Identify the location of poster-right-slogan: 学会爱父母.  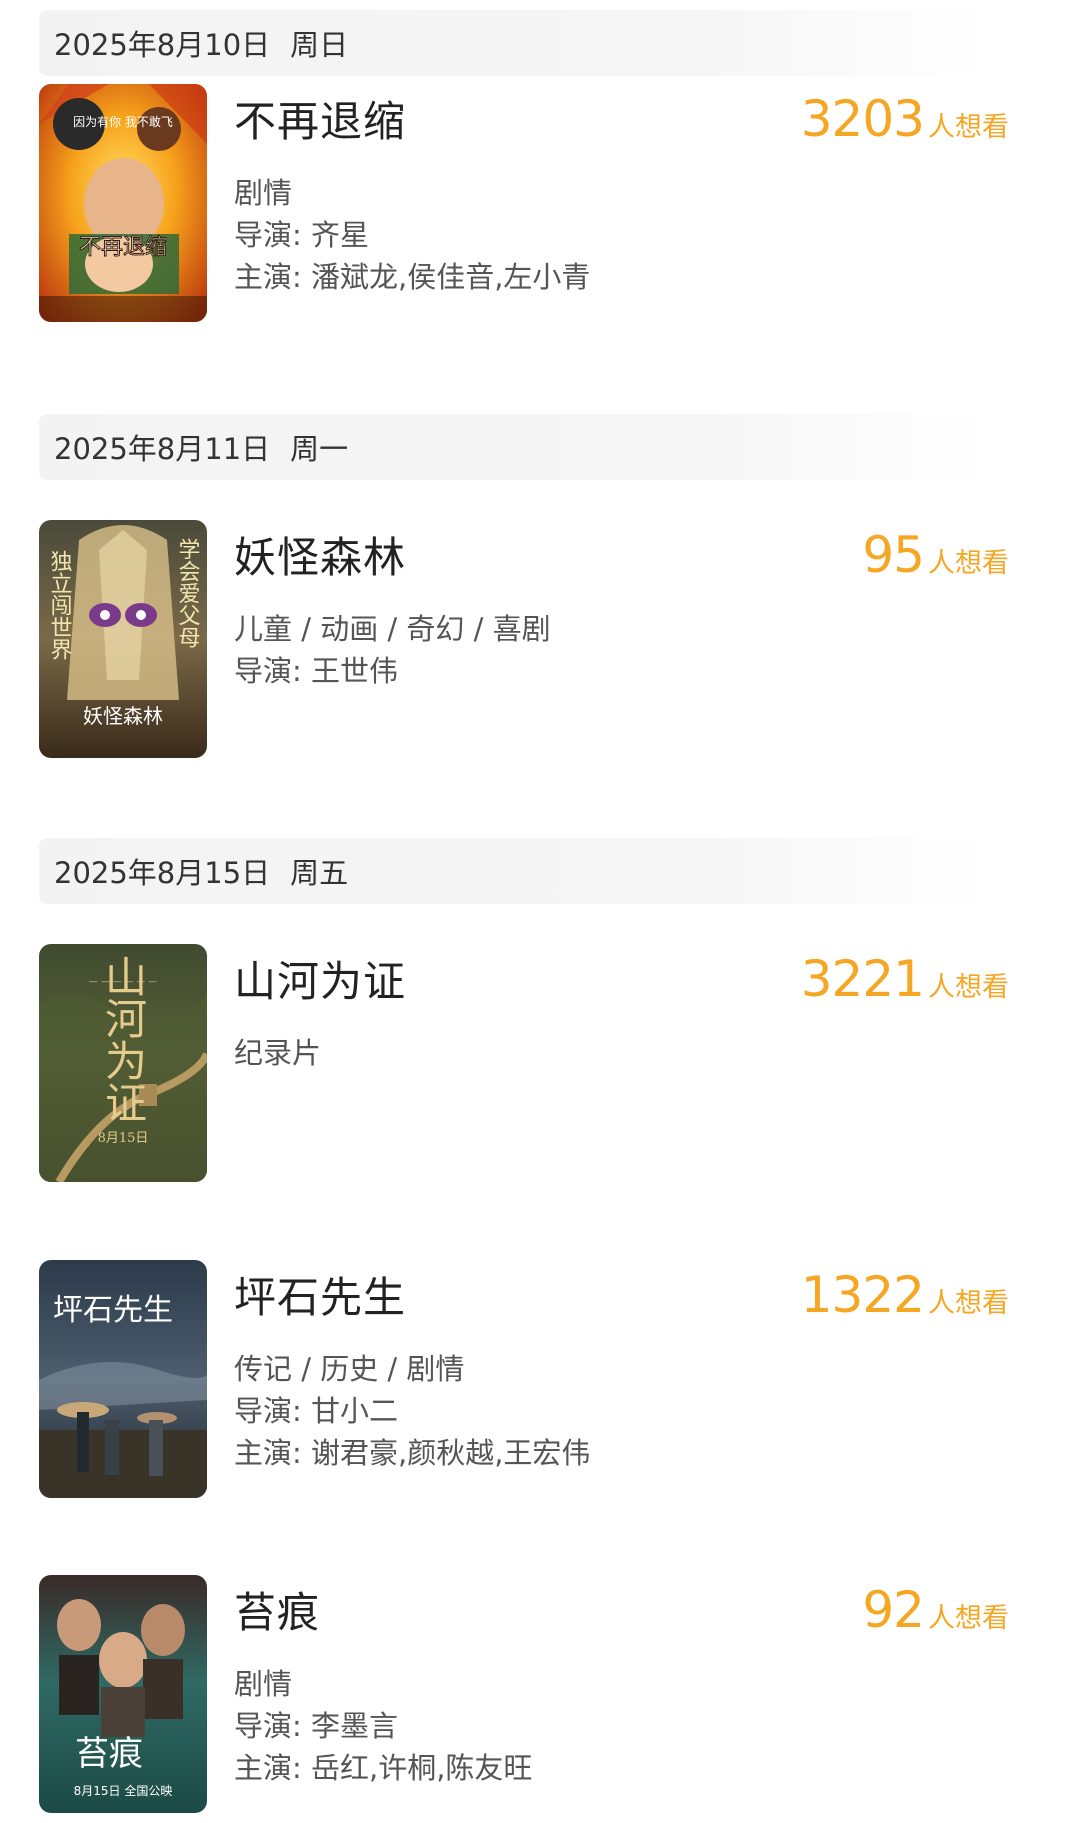
(188, 593).